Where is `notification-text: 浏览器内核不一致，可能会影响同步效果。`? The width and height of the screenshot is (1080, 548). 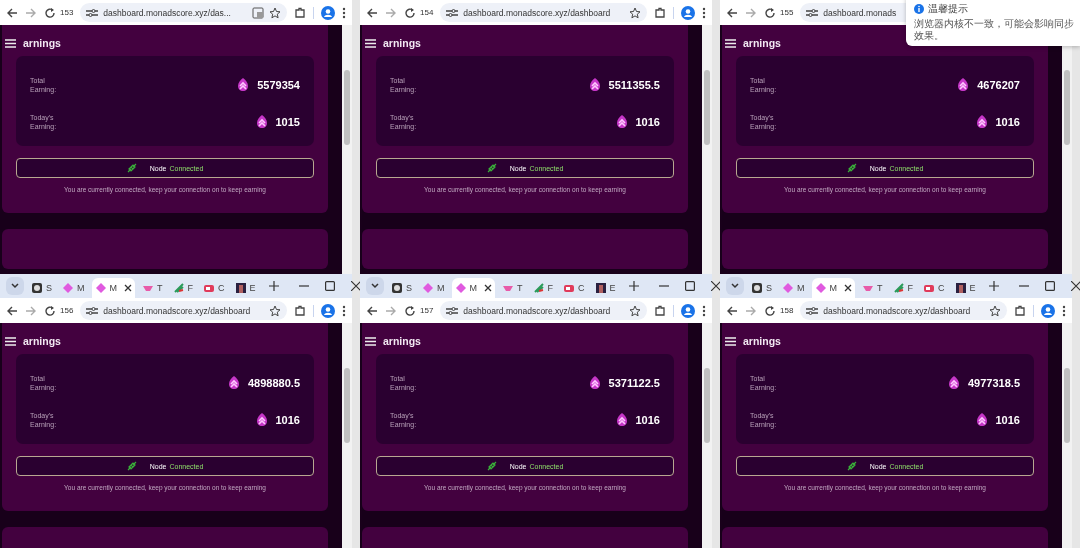 notification-text: 浏览器内核不一致，可能会影响同步效果。 is located at coordinates (994, 30).